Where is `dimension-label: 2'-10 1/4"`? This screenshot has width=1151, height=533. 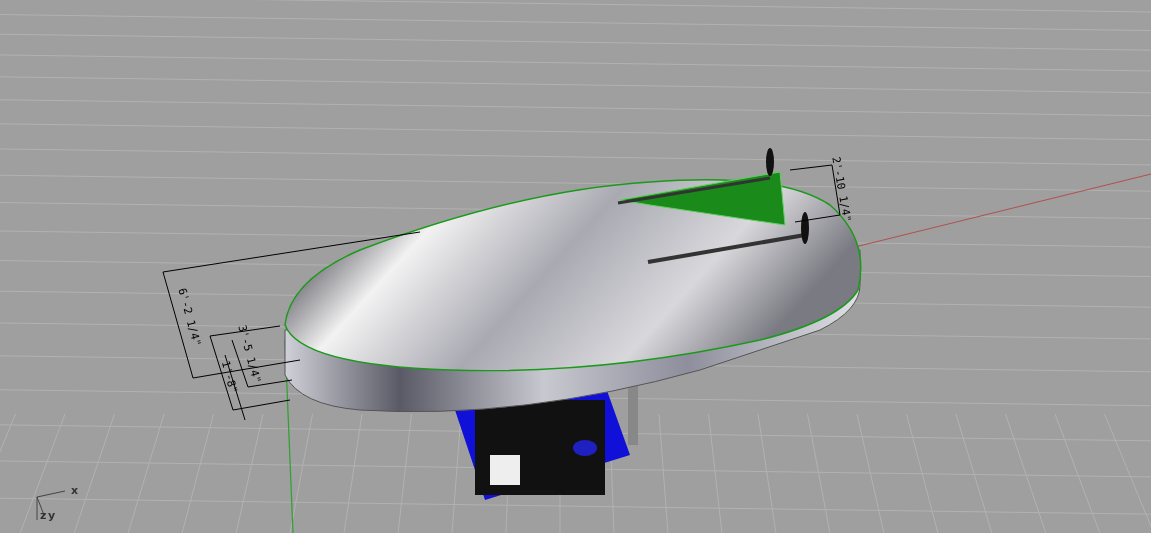
dimension-label: 2'-10 1/4" is located at coordinates (841, 189).